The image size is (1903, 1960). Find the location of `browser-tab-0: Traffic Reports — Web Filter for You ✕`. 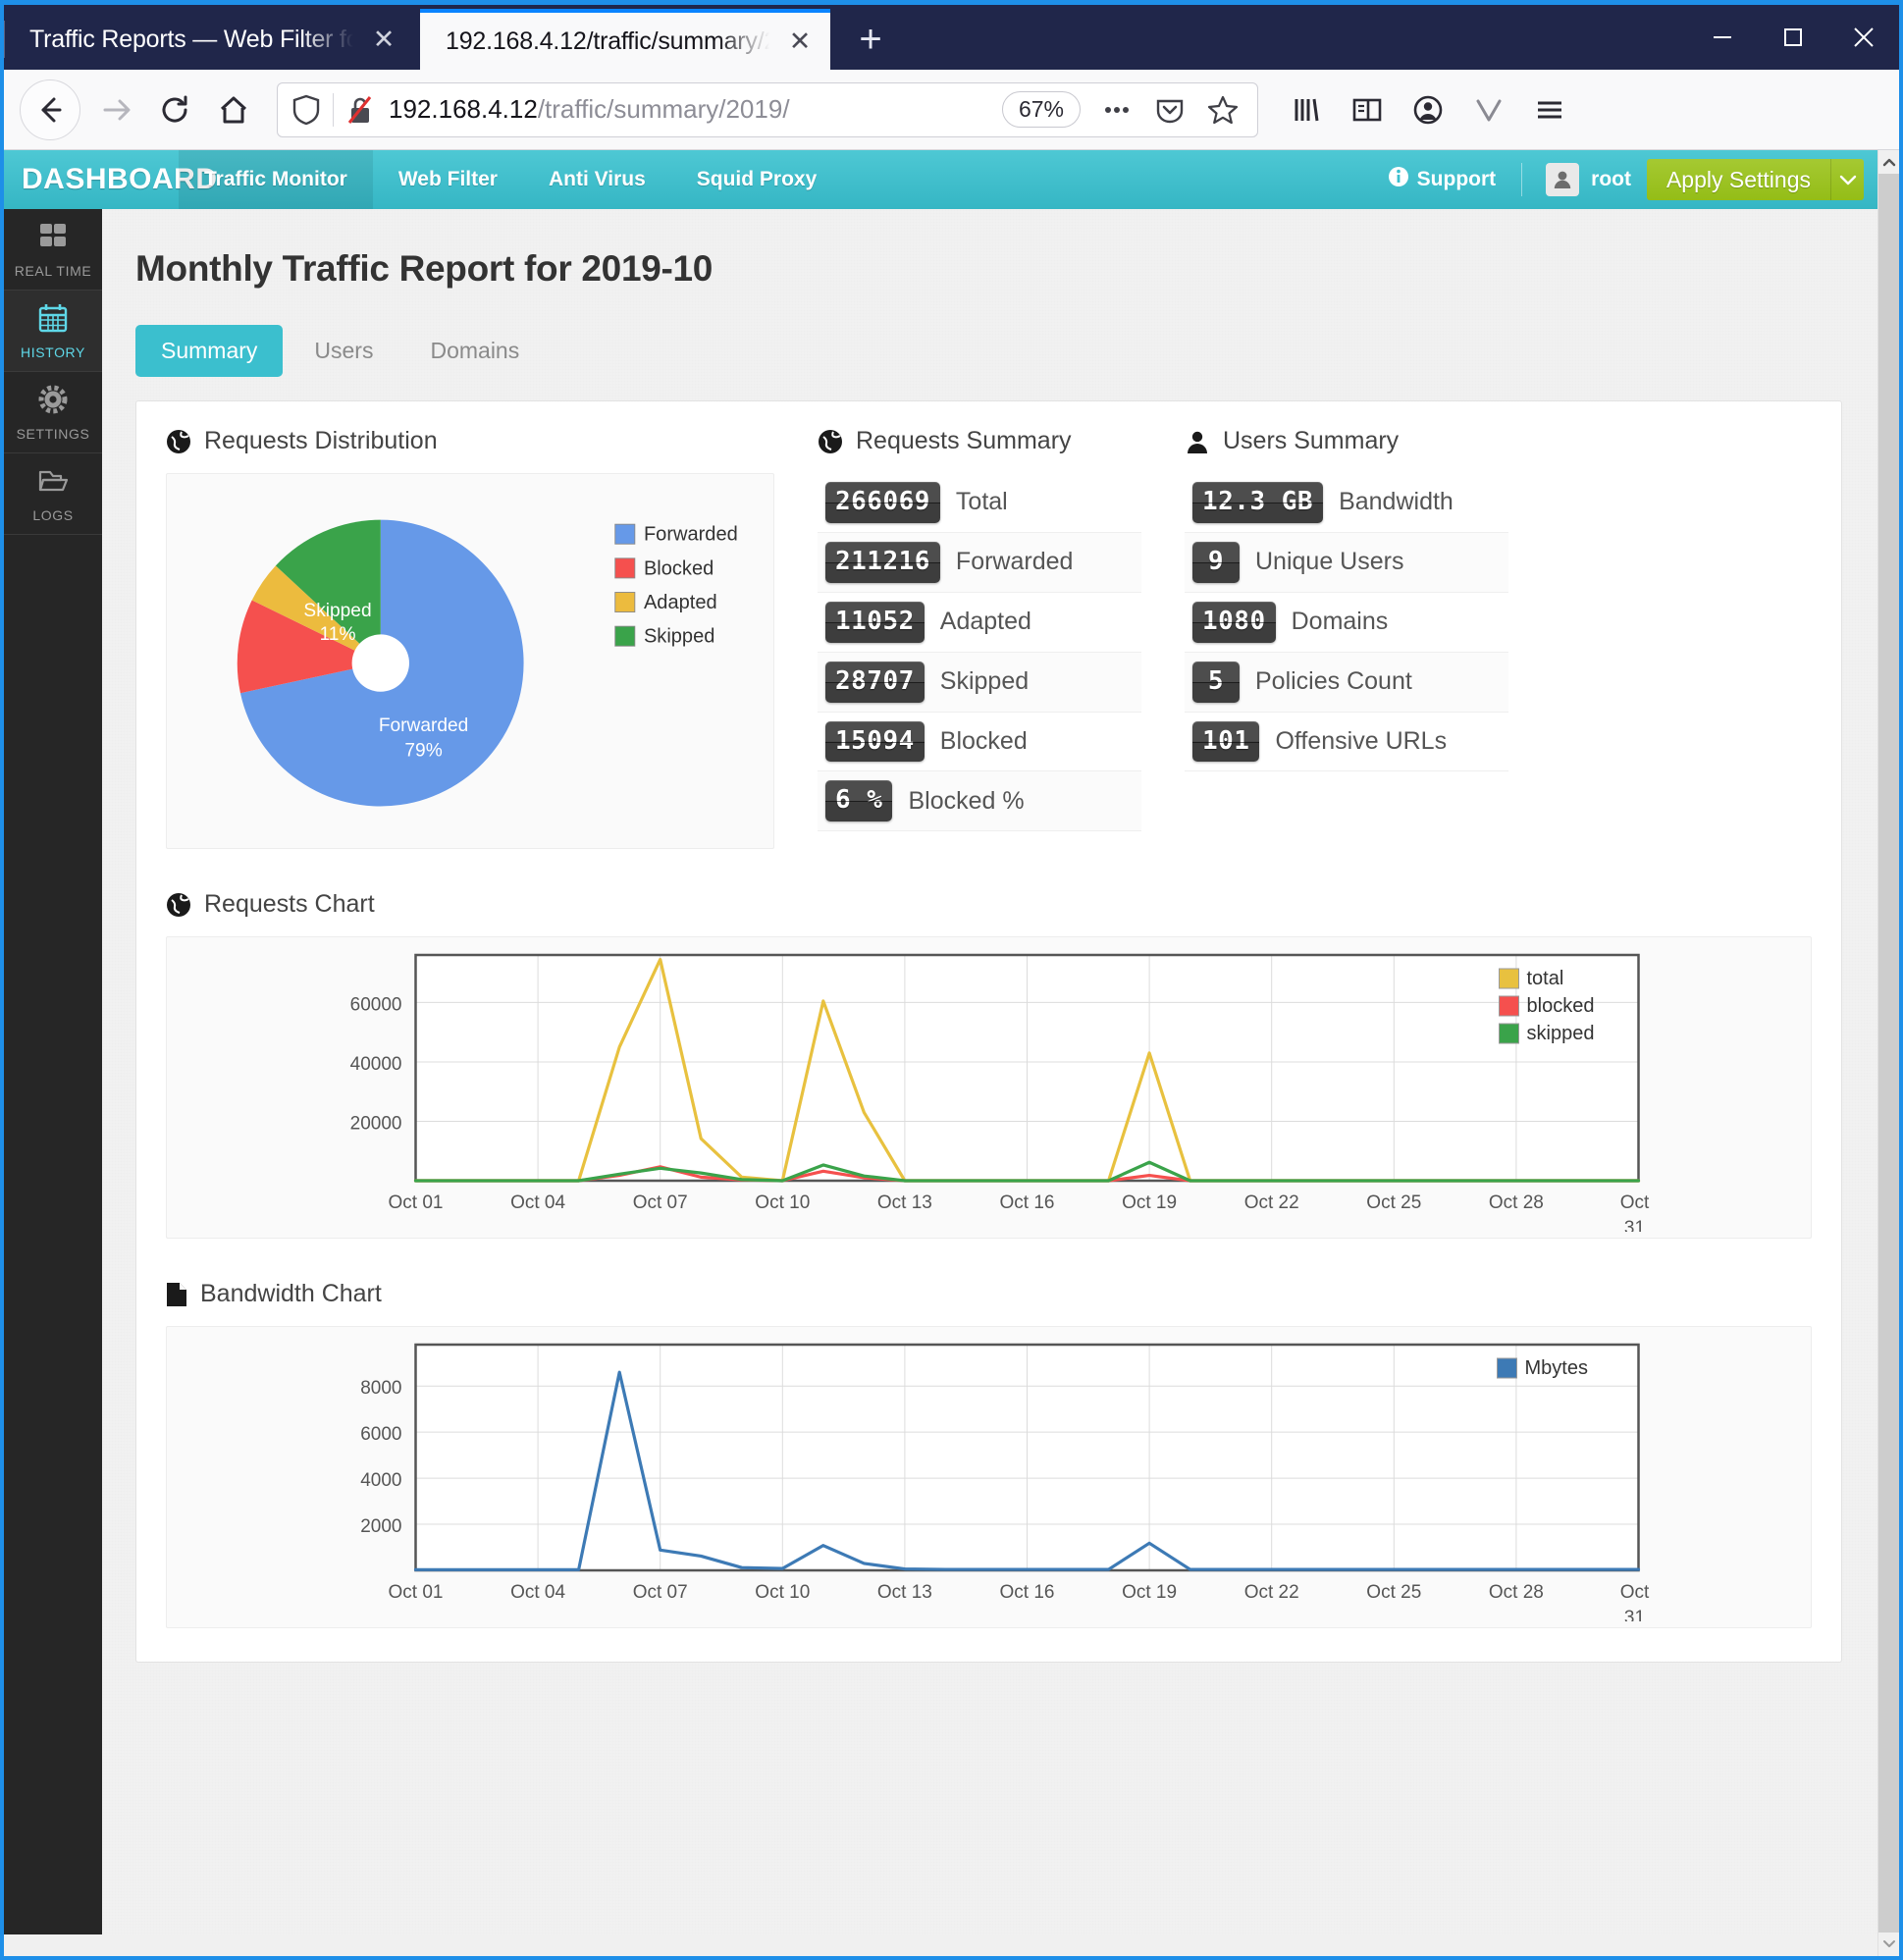

browser-tab-0: Traffic Reports — Web Filter for You ✕ is located at coordinates (209, 40).